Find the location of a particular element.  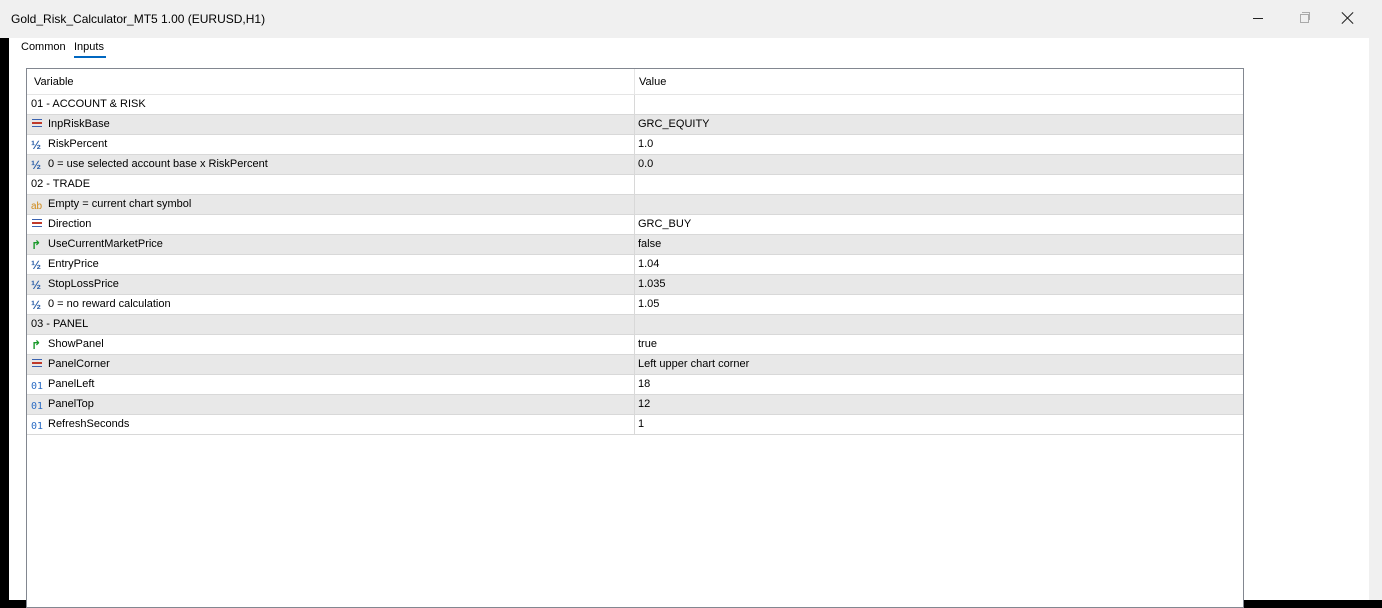

variable-cell: 01 RefreshSeconds is located at coordinates (331, 424).